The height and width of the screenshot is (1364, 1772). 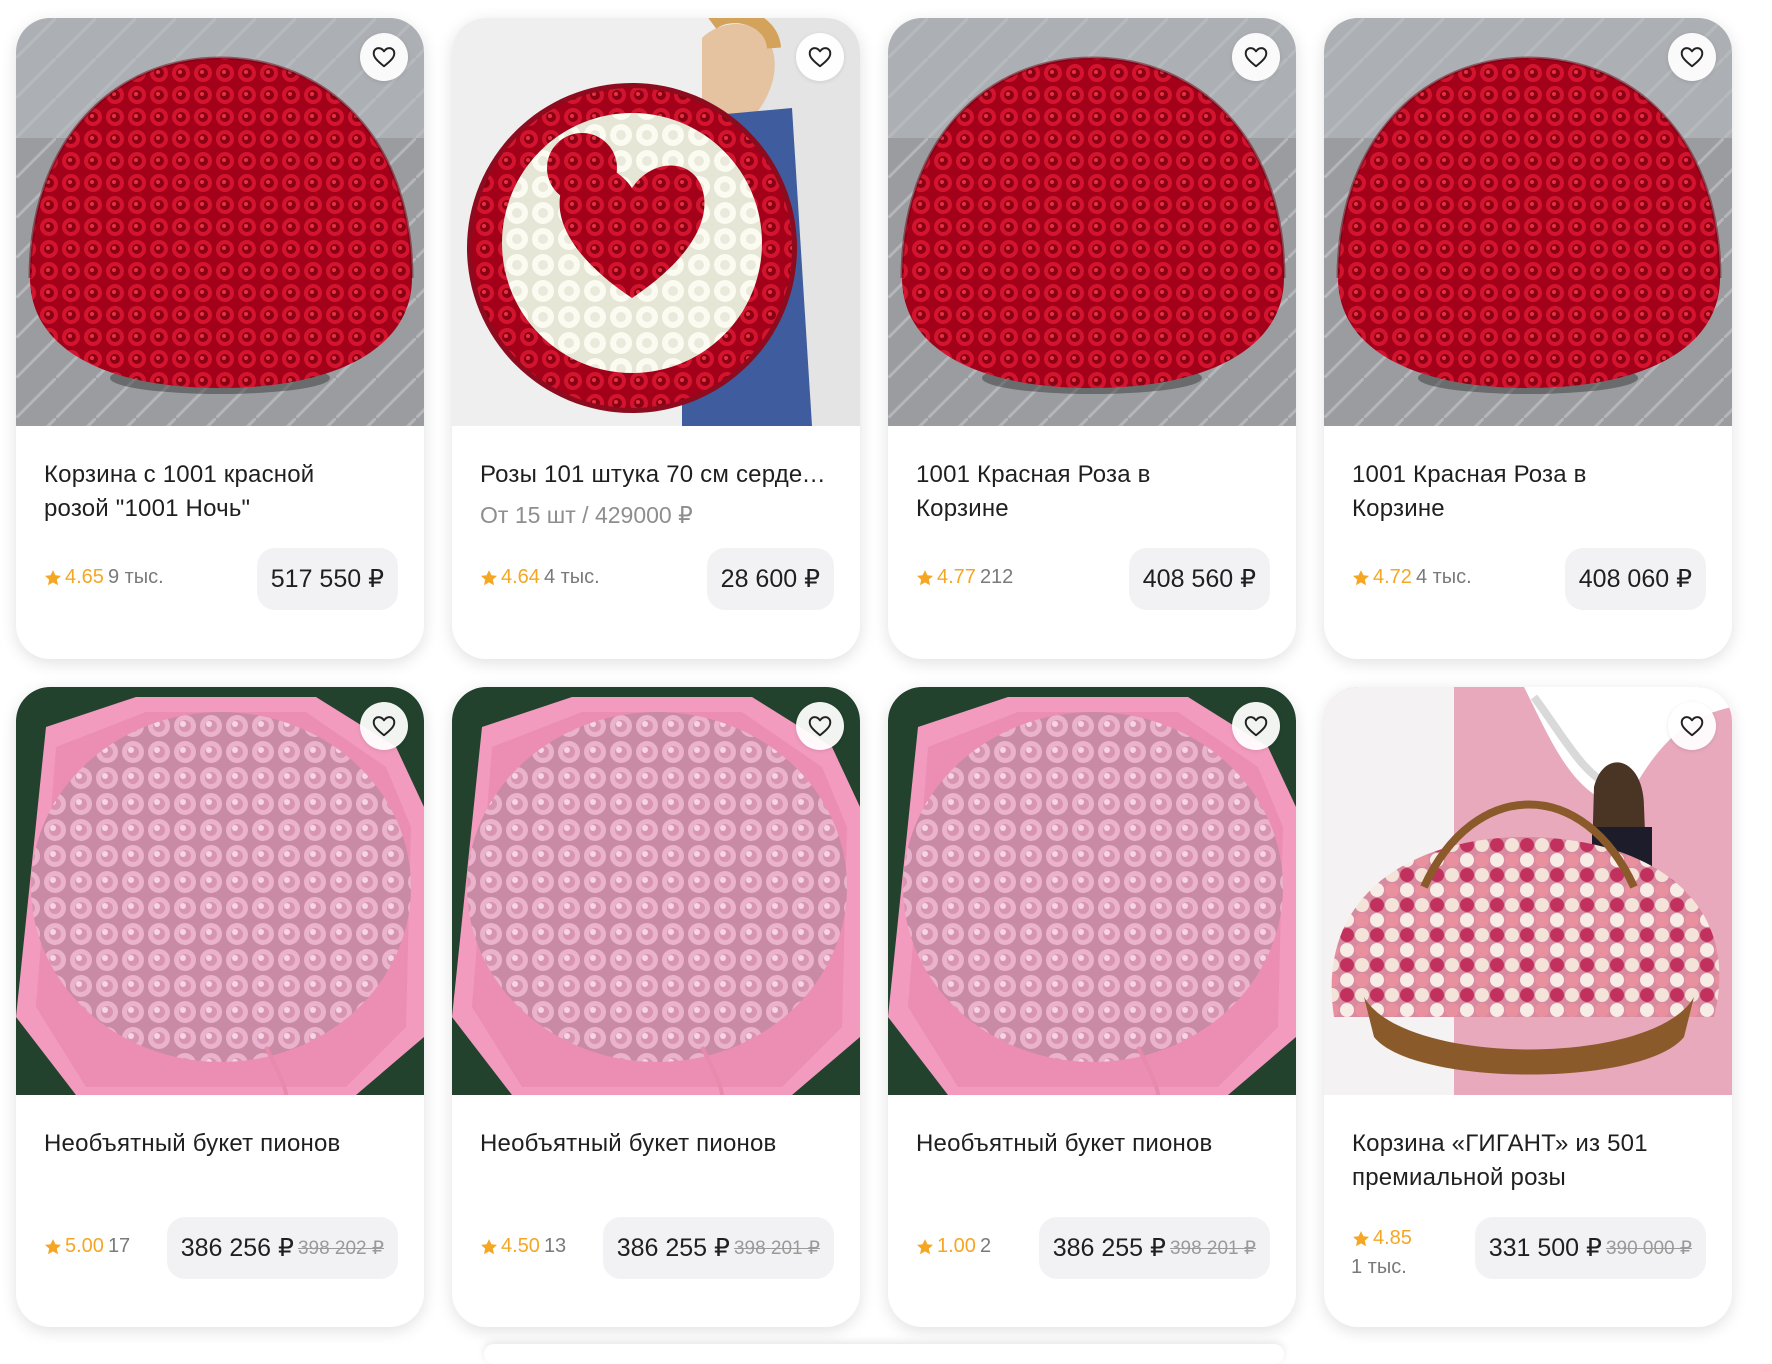 I want to click on review-count: 17, so click(x=119, y=1246).